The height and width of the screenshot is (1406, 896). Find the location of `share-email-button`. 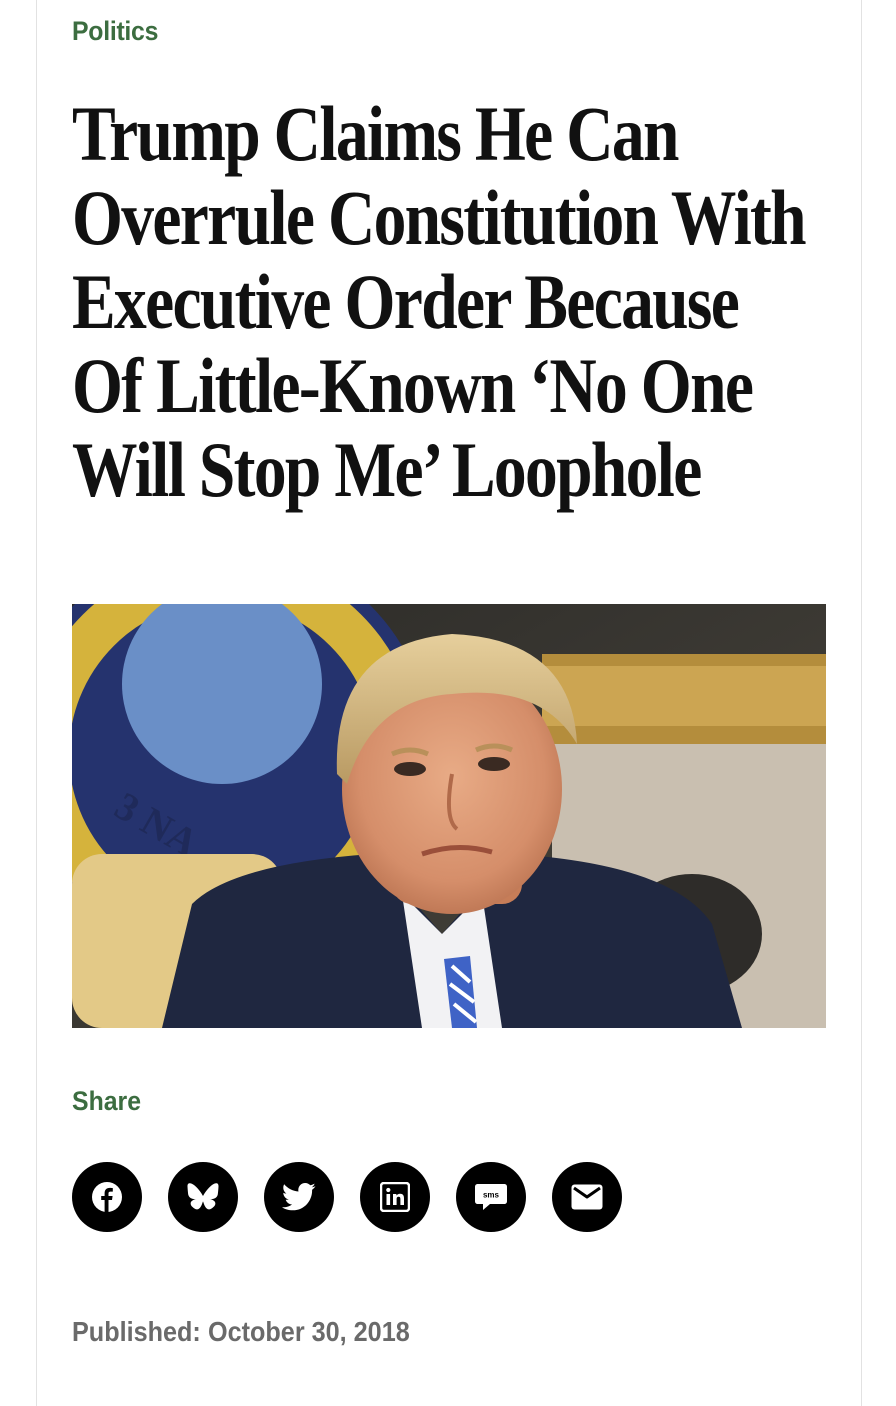

share-email-button is located at coordinates (587, 1197).